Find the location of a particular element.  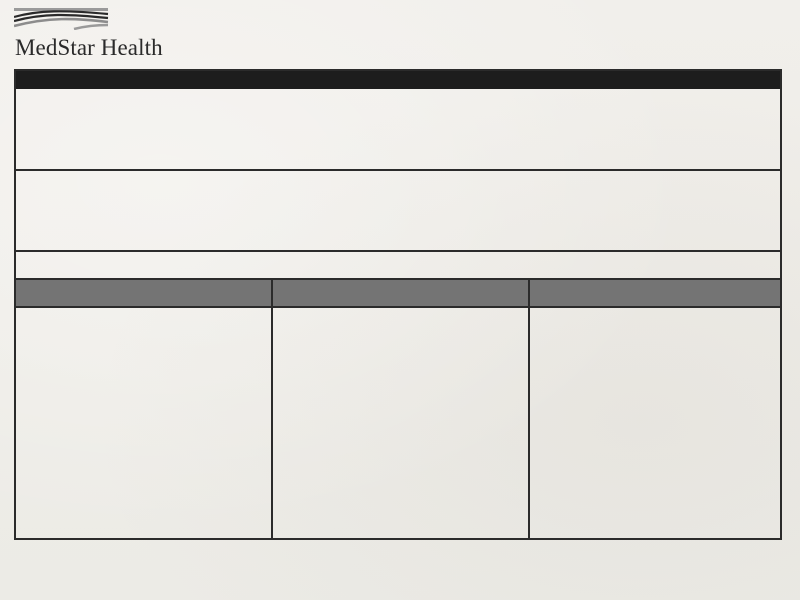

form-title-bar is located at coordinates (398, 80).